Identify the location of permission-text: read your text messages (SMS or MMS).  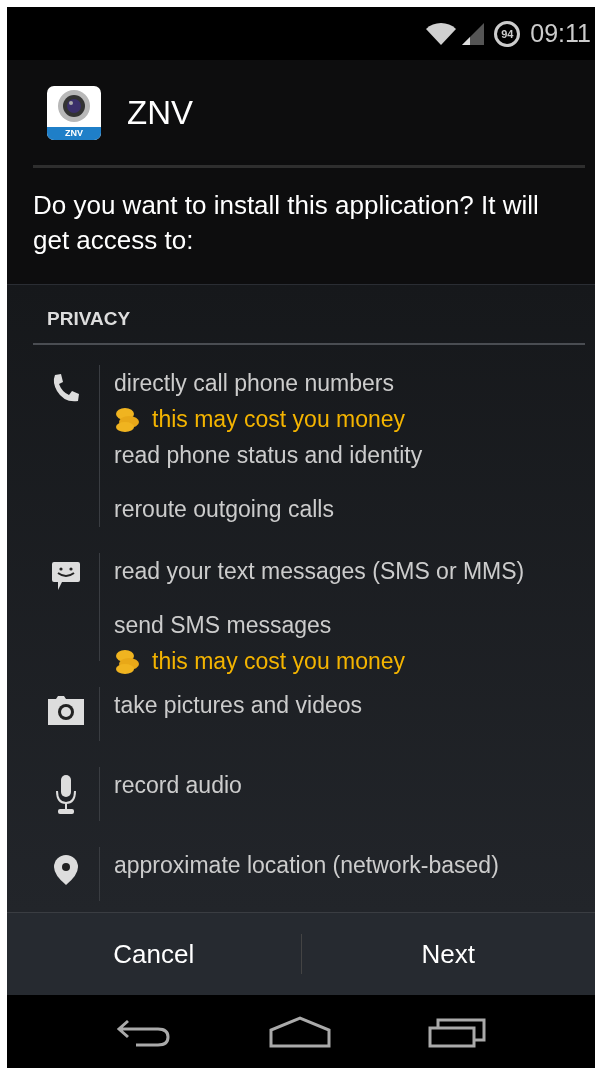
(319, 571).